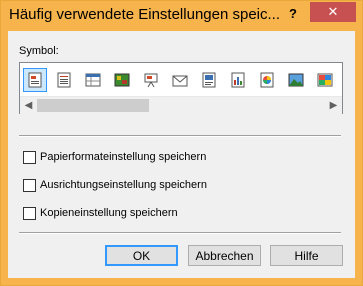 Image resolution: width=363 pixels, height=286 pixels. What do you see at coordinates (151, 80) in the screenshot?
I see `presentation-easel-icon` at bounding box center [151, 80].